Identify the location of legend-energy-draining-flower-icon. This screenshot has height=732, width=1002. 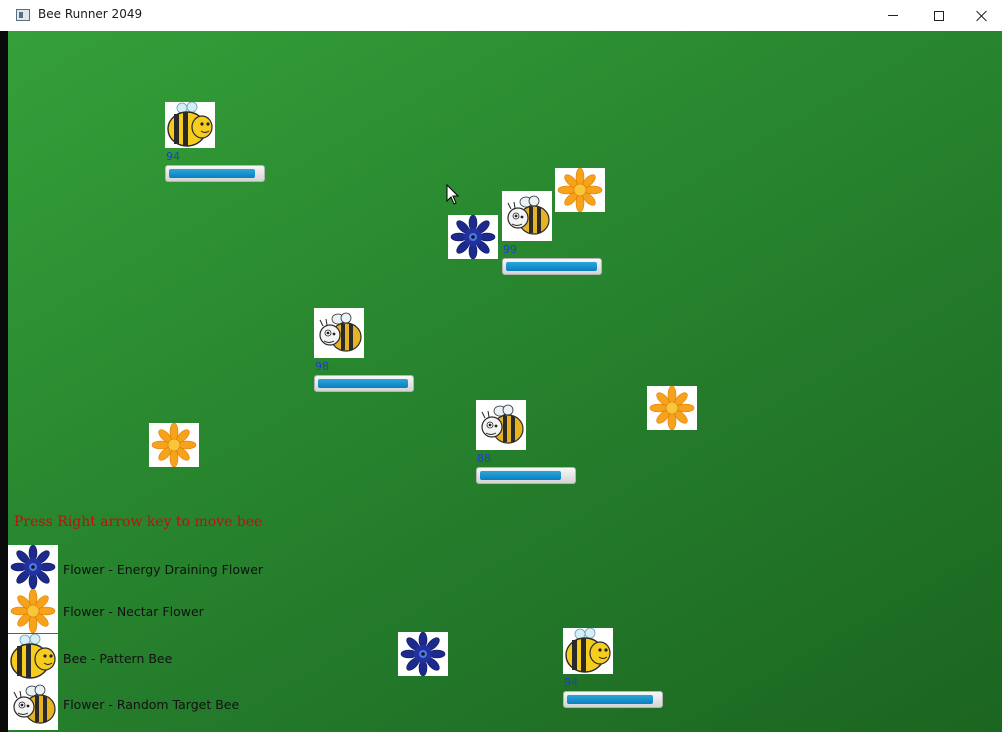
(33, 567).